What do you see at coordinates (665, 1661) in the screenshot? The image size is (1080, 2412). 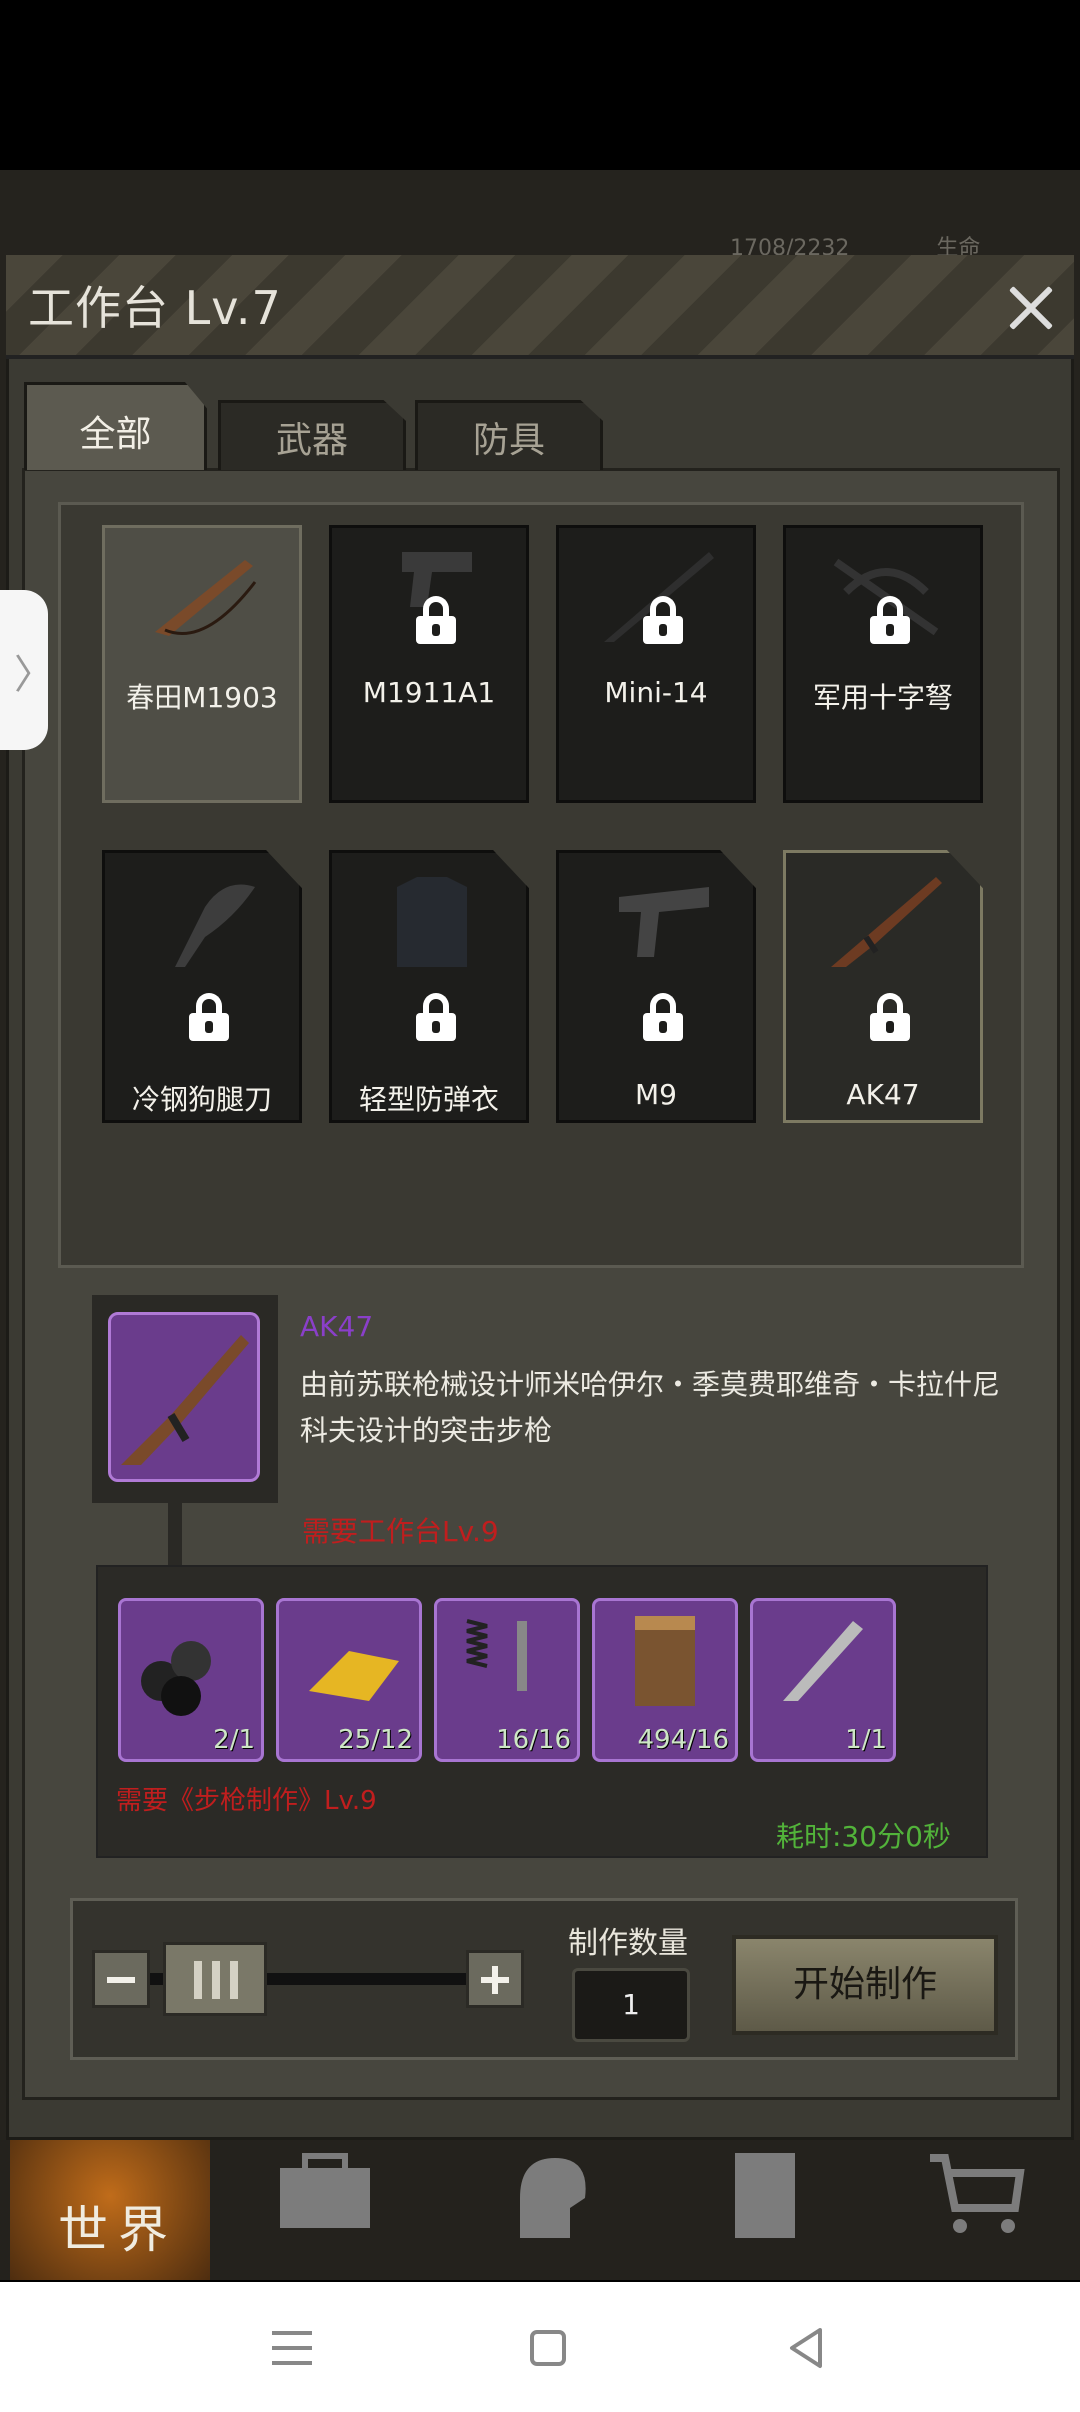 I see `wood-block-icon` at bounding box center [665, 1661].